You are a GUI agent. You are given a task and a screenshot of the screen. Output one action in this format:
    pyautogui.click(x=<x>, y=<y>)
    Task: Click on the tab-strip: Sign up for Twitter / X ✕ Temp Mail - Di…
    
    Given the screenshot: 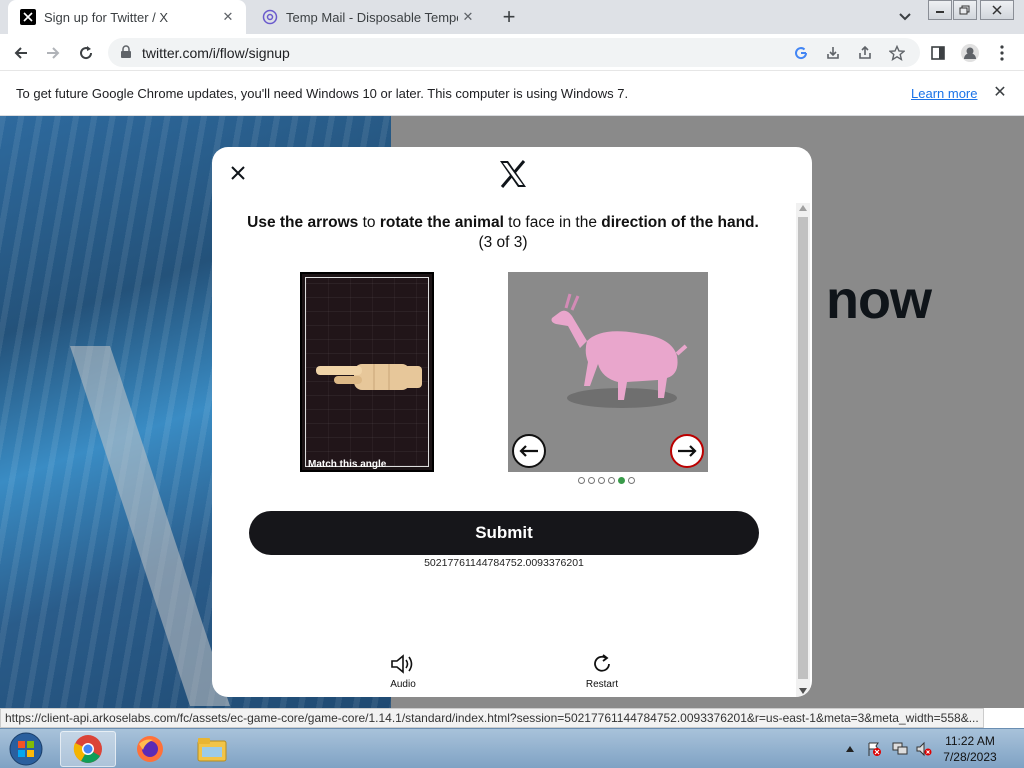 What is the action you would take?
    pyautogui.click(x=512, y=17)
    